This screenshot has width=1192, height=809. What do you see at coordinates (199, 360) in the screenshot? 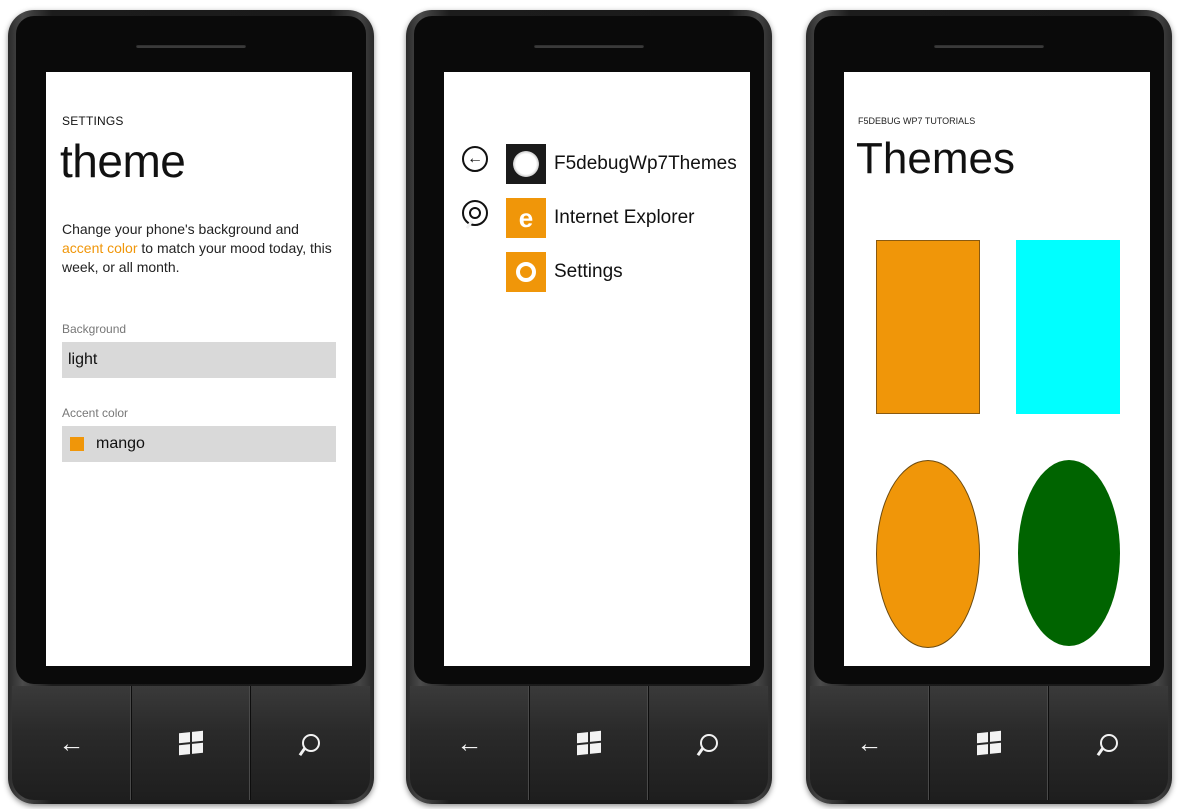
I see `background-picker: light` at bounding box center [199, 360].